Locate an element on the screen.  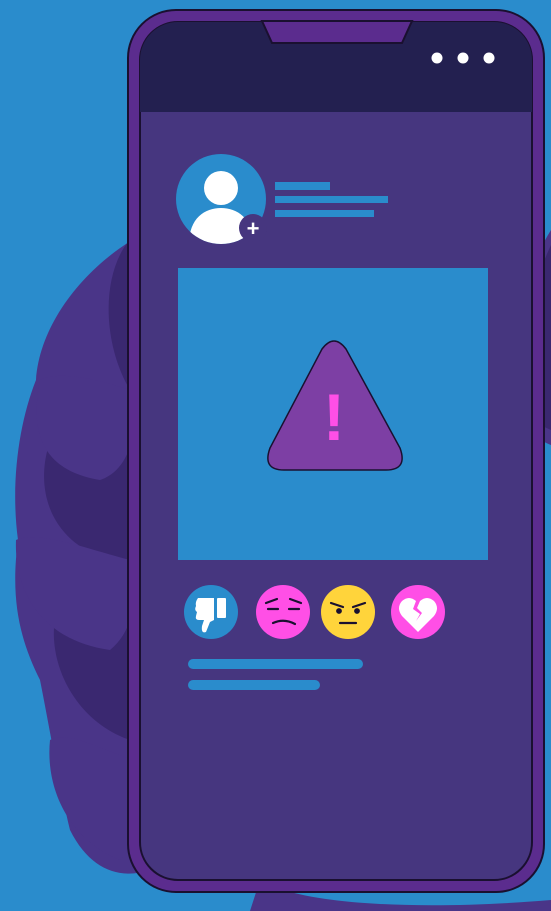
dislike-button is located at coordinates (211, 612).